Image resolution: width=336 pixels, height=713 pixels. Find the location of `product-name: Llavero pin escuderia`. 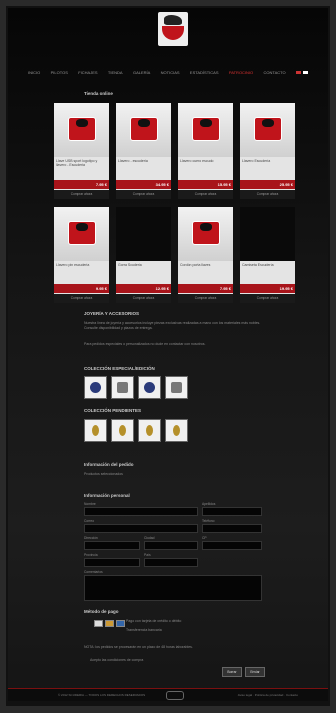

product-name: Llavero pin escuderia is located at coordinates (81, 265).